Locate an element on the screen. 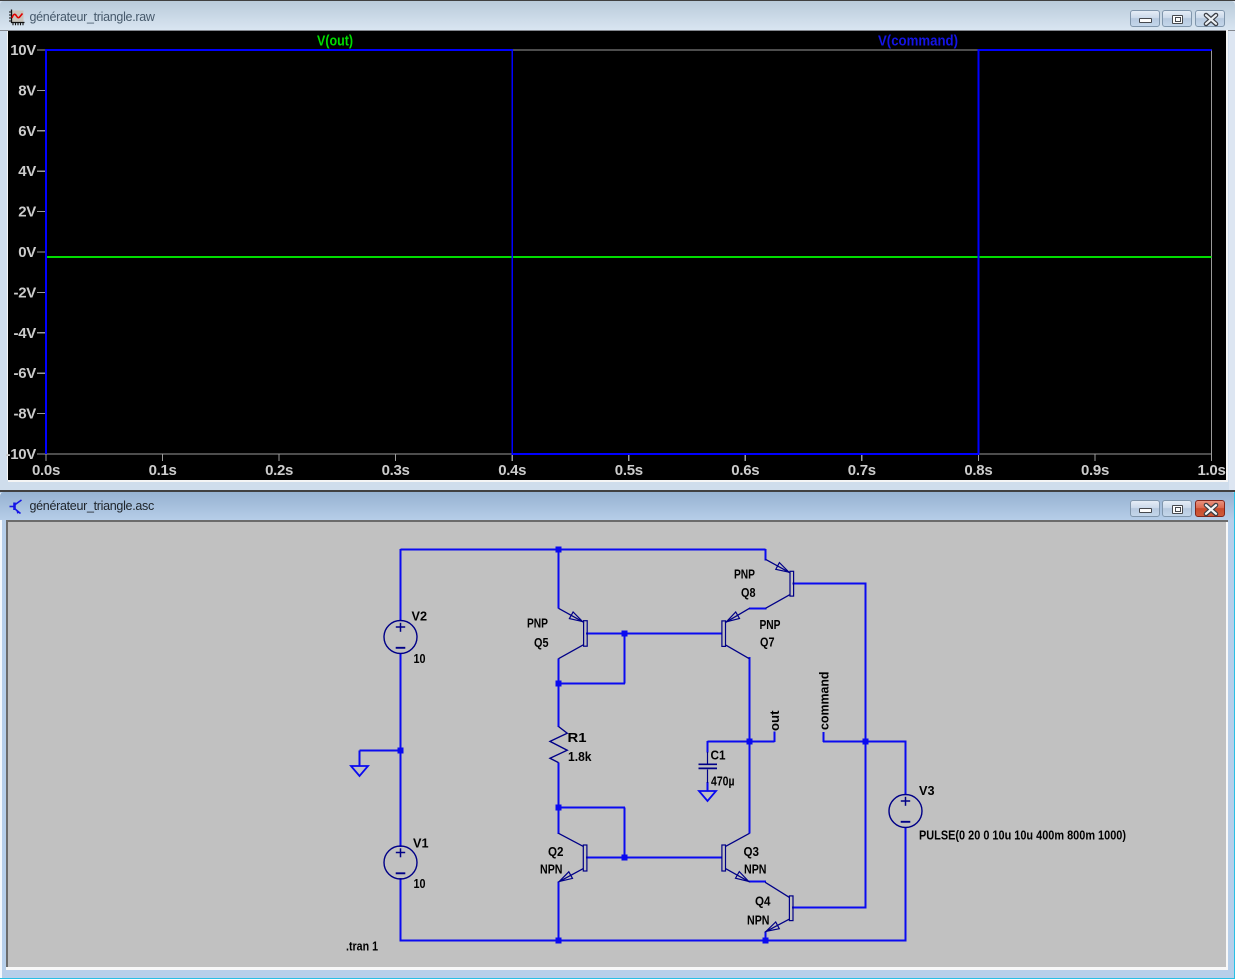 This screenshot has width=1235, height=979. svg-text: V1 is located at coordinates (421, 843).